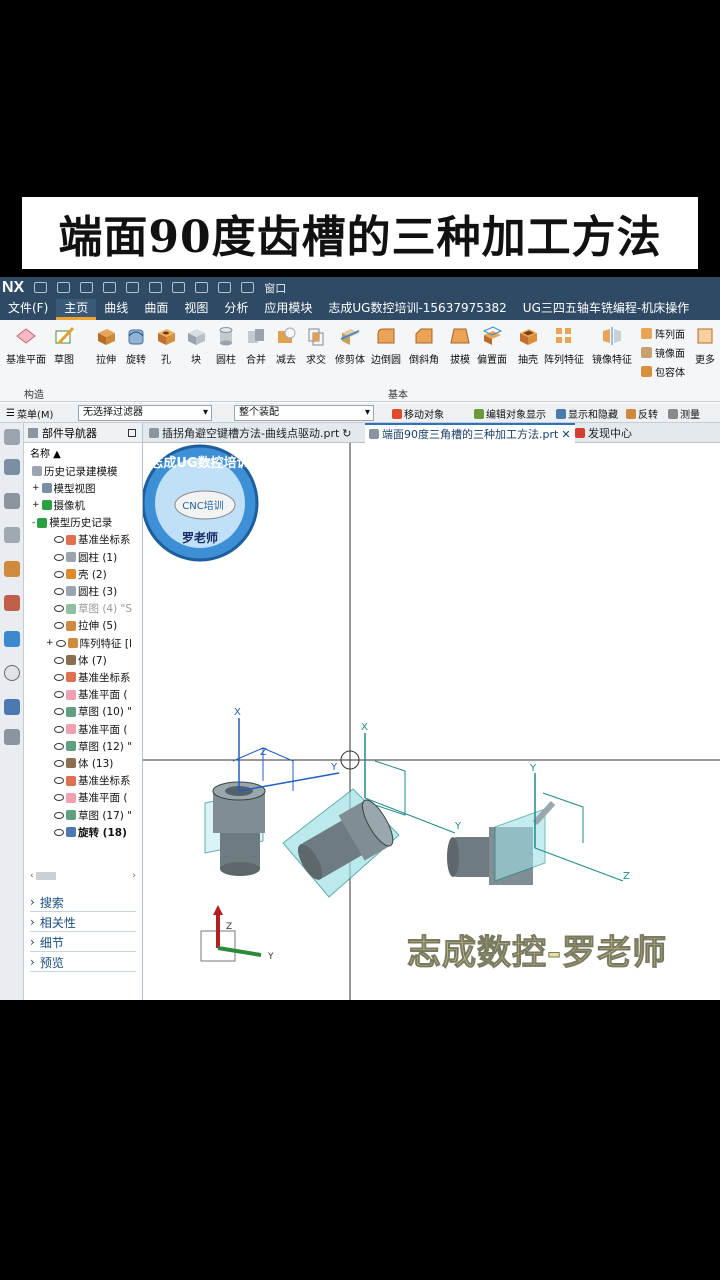  What do you see at coordinates (202, 287) in the screenshot?
I see `microphone-icon` at bounding box center [202, 287].